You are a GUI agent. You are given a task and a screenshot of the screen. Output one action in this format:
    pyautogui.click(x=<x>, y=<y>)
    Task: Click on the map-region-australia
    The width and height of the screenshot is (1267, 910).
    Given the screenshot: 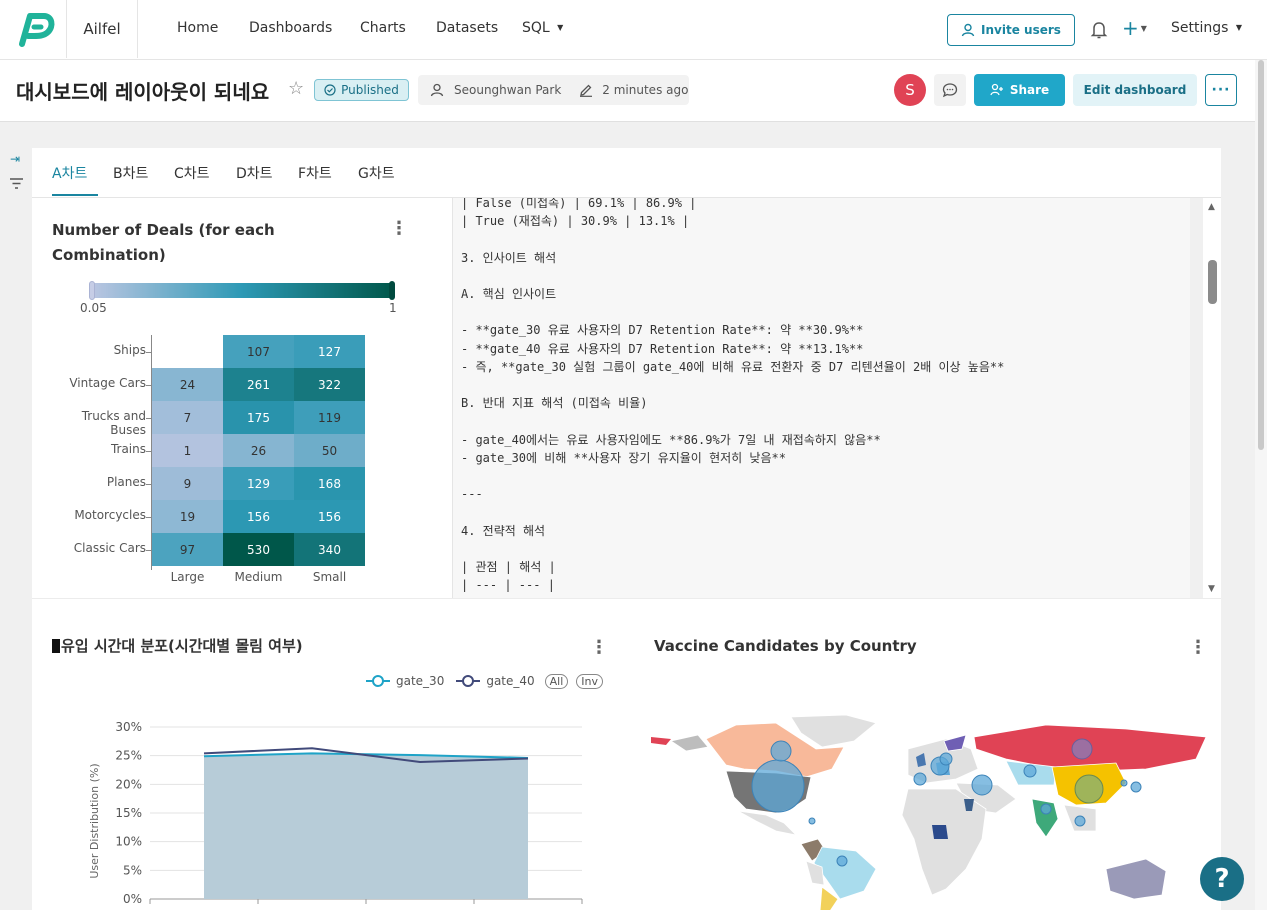 What is the action you would take?
    pyautogui.click(x=1136, y=879)
    